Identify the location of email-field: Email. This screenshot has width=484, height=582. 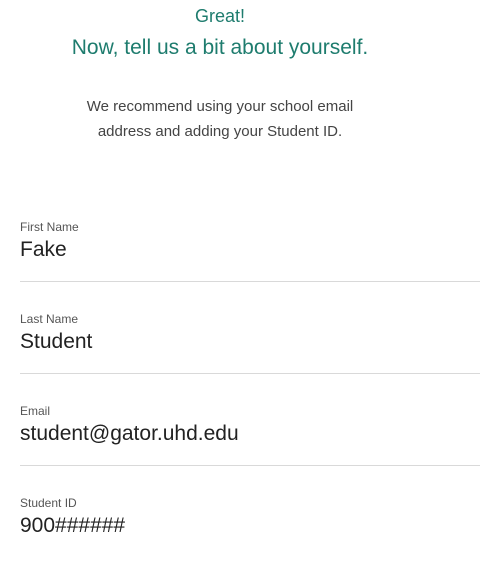
(250, 447).